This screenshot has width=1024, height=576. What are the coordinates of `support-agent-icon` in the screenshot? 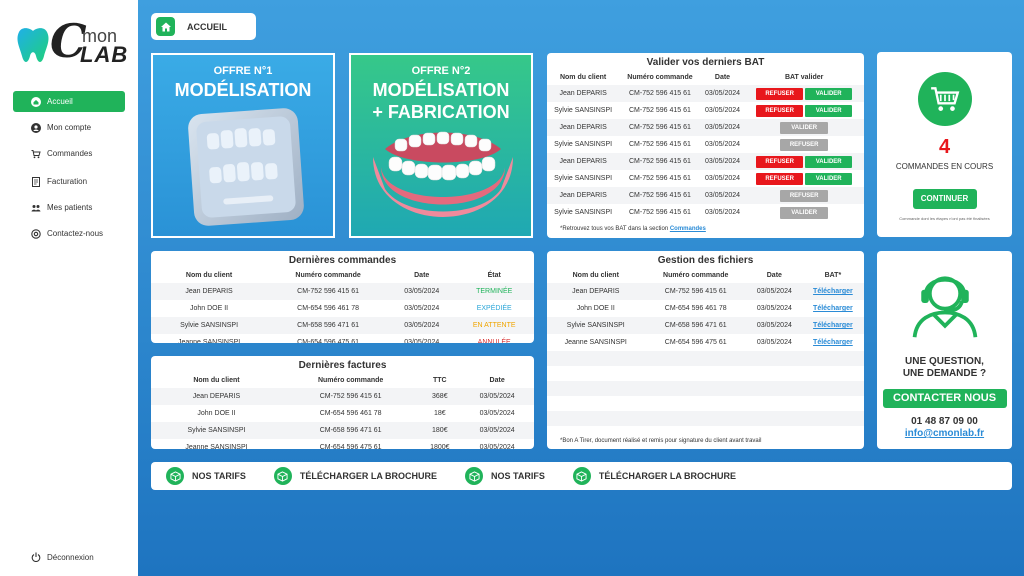 It's located at (944, 307).